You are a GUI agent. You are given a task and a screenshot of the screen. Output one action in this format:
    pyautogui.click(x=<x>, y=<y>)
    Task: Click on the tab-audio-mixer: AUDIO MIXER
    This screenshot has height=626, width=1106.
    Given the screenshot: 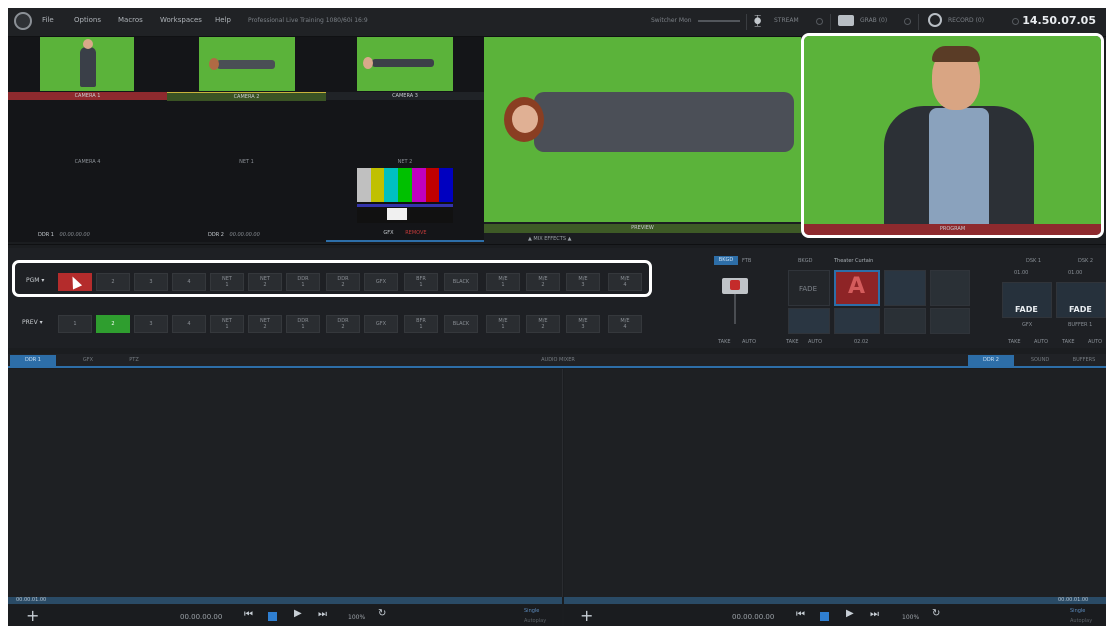 What is the action you would take?
    pyautogui.click(x=558, y=360)
    